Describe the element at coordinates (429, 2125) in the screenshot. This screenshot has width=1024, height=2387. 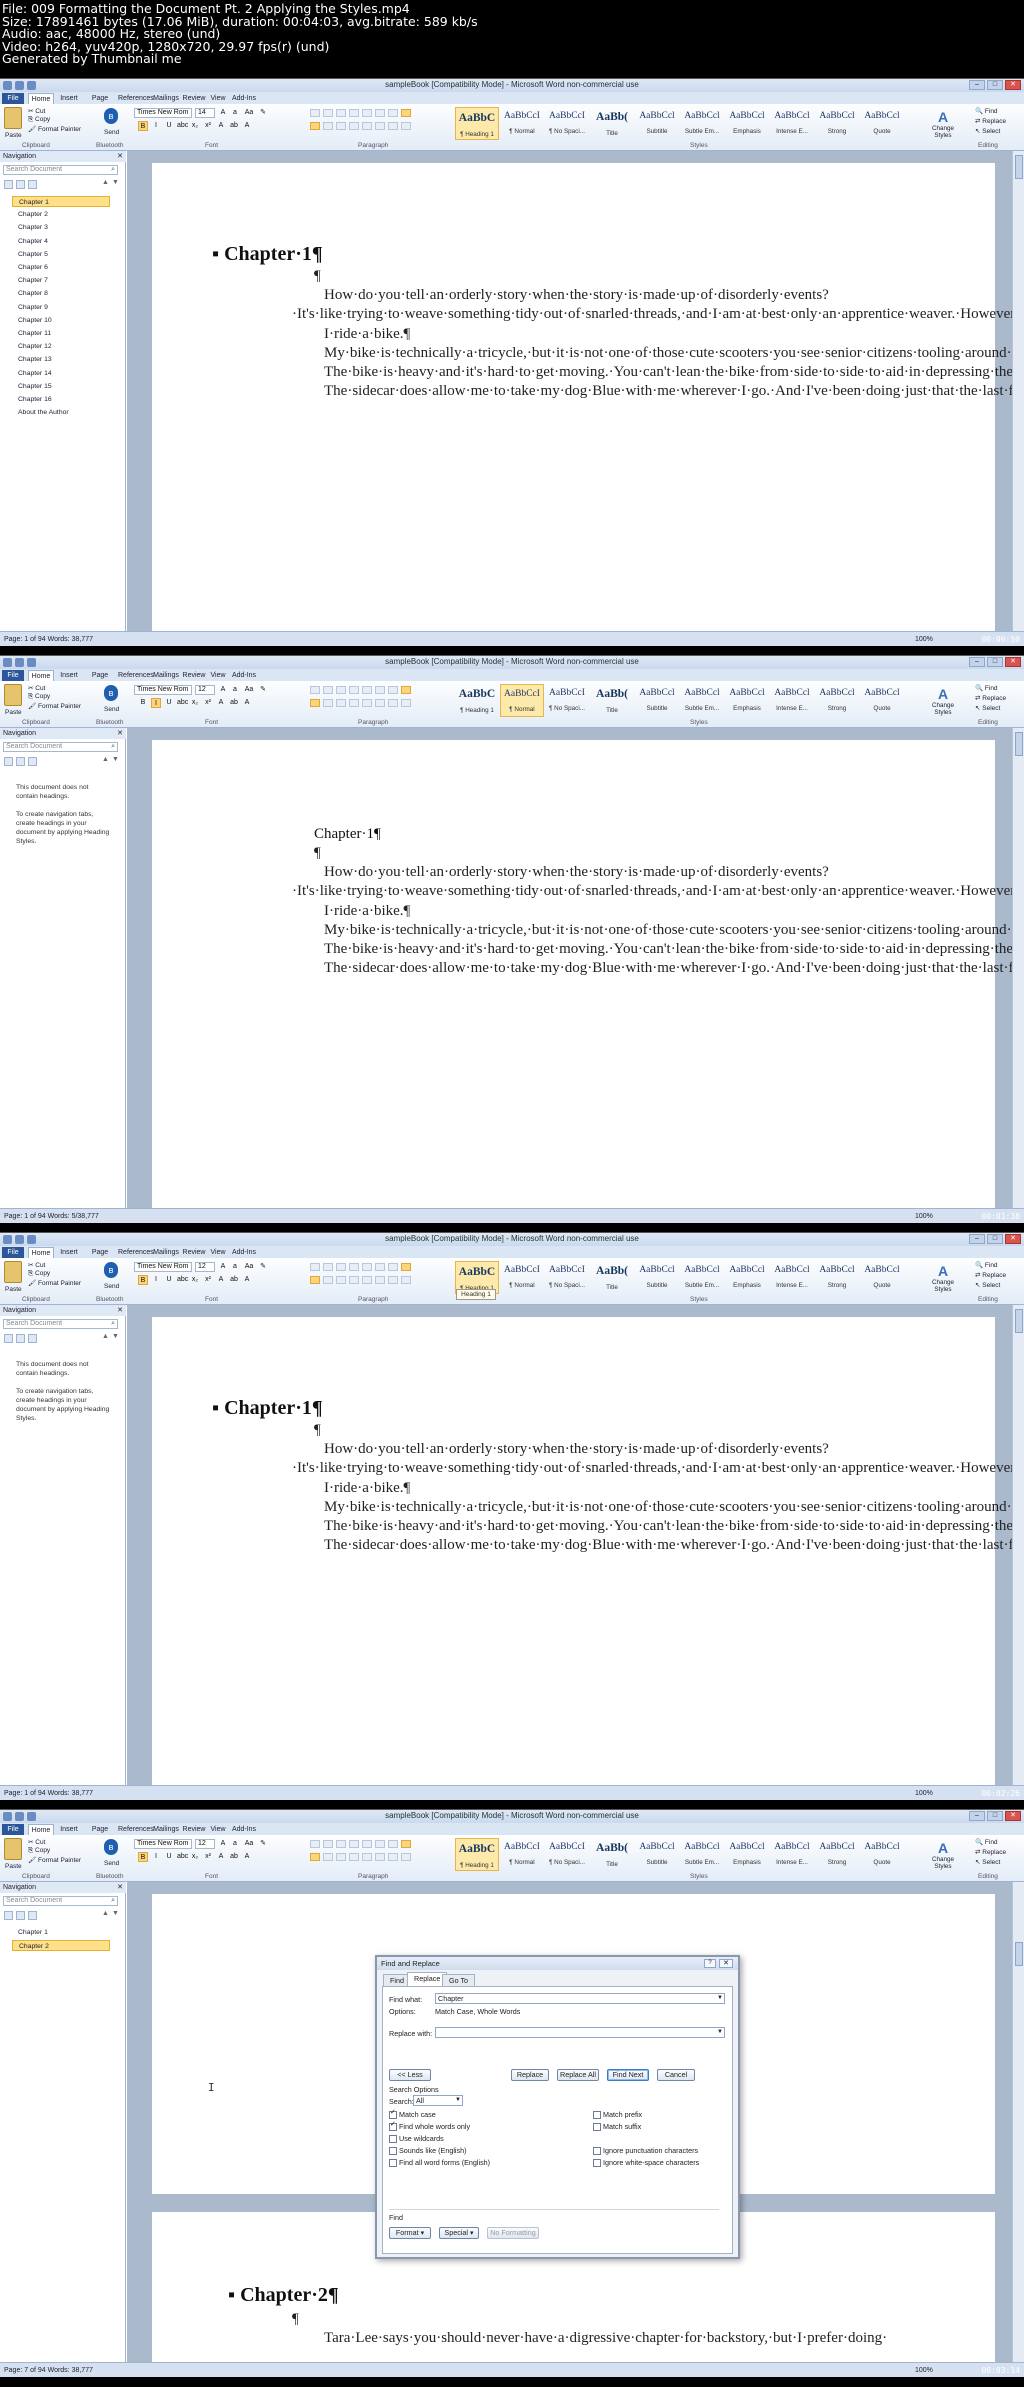
I see `checkbox-find-whole-words-only: Find whole words only` at that location.